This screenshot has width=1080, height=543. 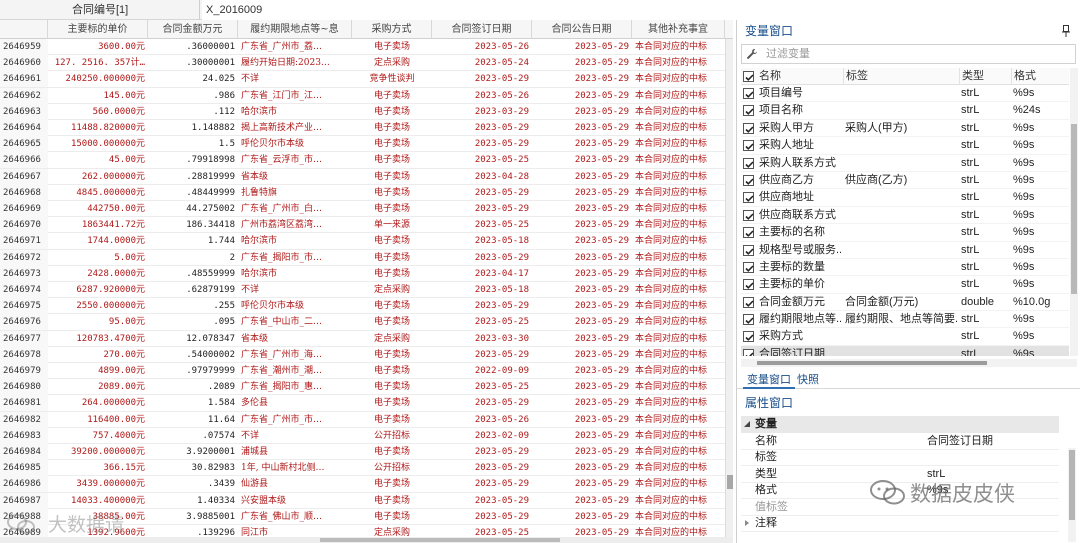 What do you see at coordinates (747, 523) in the screenshot?
I see `expand-arrow-icon` at bounding box center [747, 523].